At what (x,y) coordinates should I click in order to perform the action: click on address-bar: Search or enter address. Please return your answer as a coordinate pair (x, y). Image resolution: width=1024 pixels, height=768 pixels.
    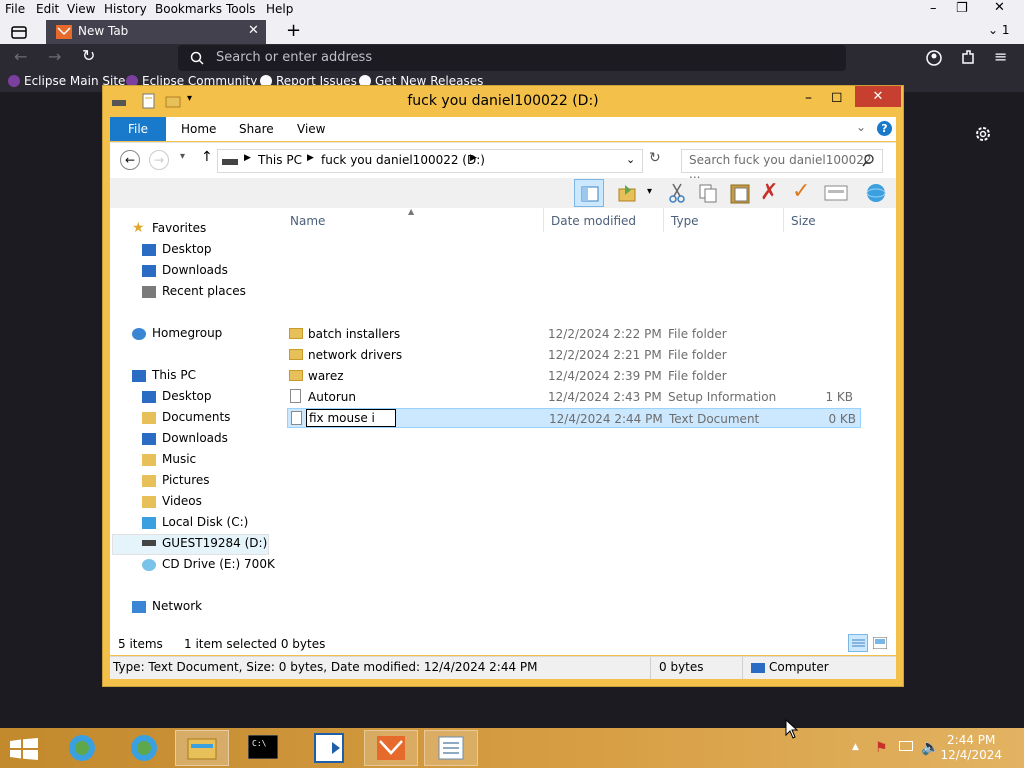
    Looking at the image, I should click on (512, 58).